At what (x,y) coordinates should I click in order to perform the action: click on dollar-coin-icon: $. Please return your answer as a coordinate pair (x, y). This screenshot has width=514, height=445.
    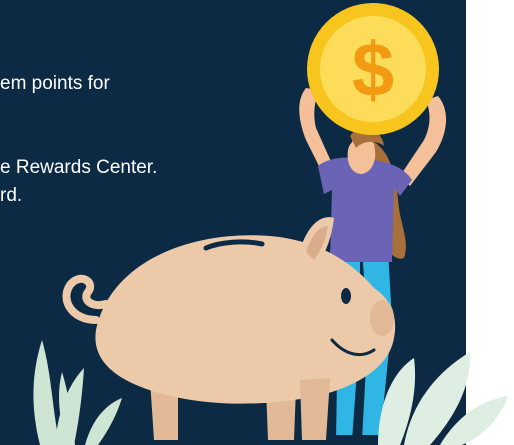
    Looking at the image, I should click on (373, 69).